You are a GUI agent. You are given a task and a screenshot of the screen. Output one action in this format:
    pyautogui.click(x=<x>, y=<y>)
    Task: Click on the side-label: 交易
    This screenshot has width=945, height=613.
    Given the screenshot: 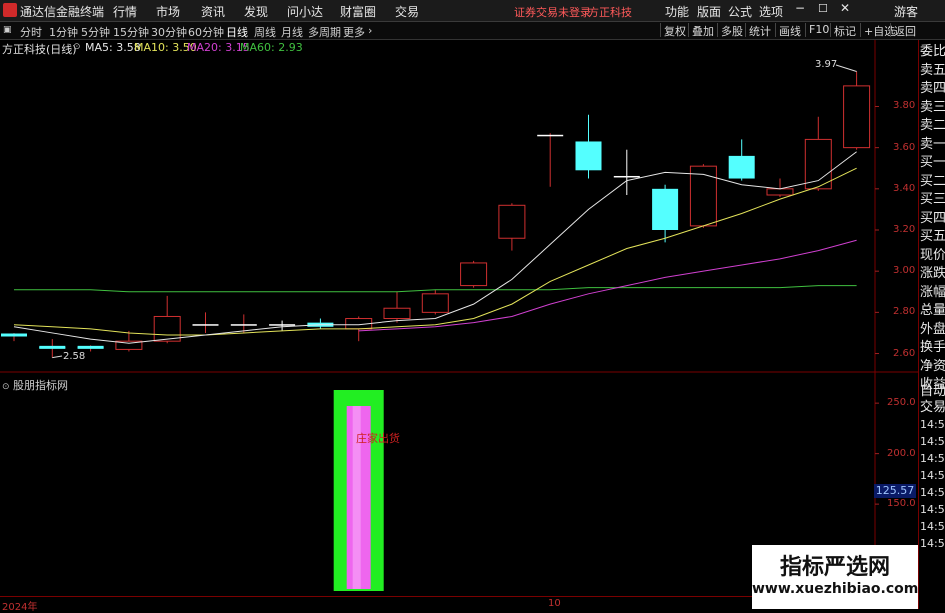 What is the action you would take?
    pyautogui.click(x=932, y=407)
    